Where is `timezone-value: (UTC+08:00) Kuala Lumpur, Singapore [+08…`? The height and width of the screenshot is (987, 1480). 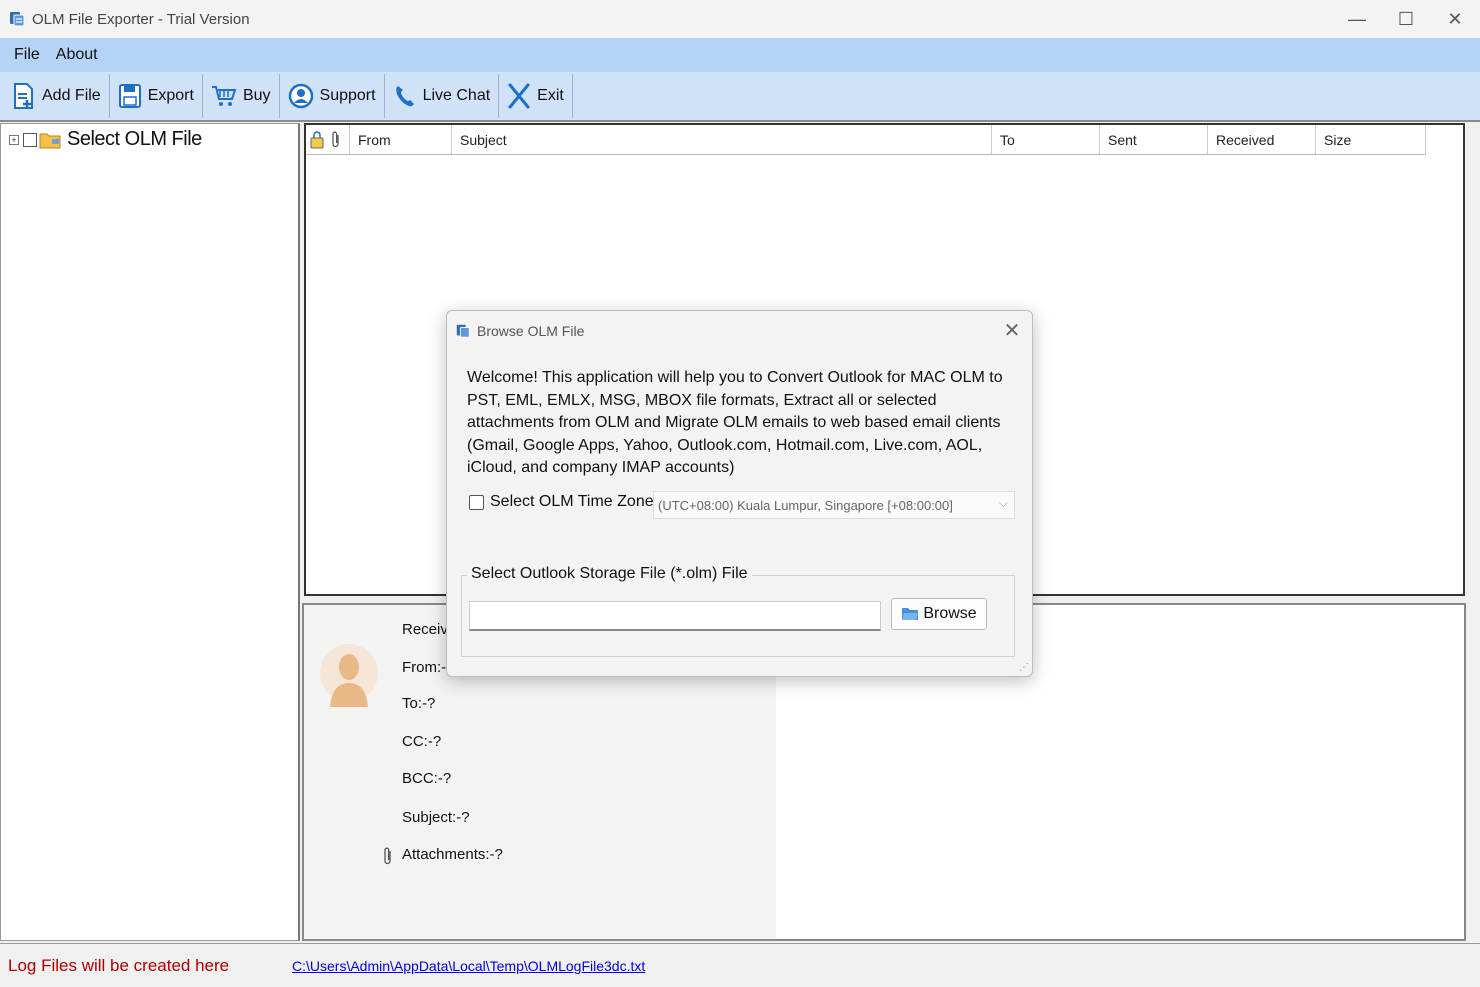 timezone-value: (UTC+08:00) Kuala Lumpur, Singapore [+08… is located at coordinates (805, 505).